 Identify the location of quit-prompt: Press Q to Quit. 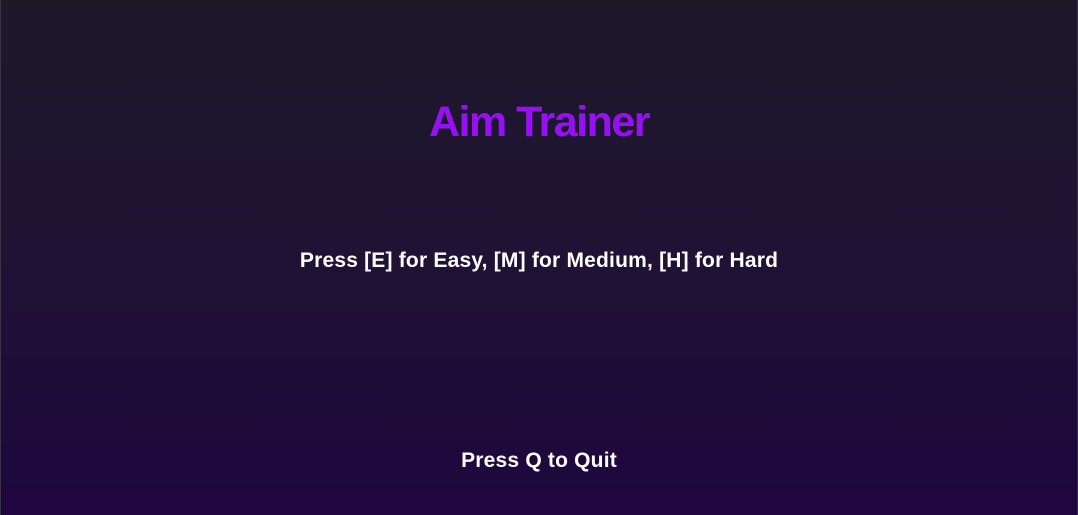
(539, 460).